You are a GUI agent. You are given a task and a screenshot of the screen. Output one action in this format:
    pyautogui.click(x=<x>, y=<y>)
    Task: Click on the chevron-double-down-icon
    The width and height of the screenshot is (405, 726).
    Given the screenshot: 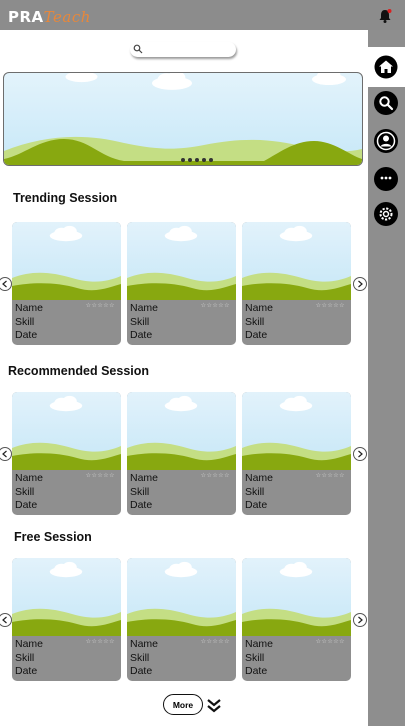 What is the action you would take?
    pyautogui.click(x=214, y=706)
    